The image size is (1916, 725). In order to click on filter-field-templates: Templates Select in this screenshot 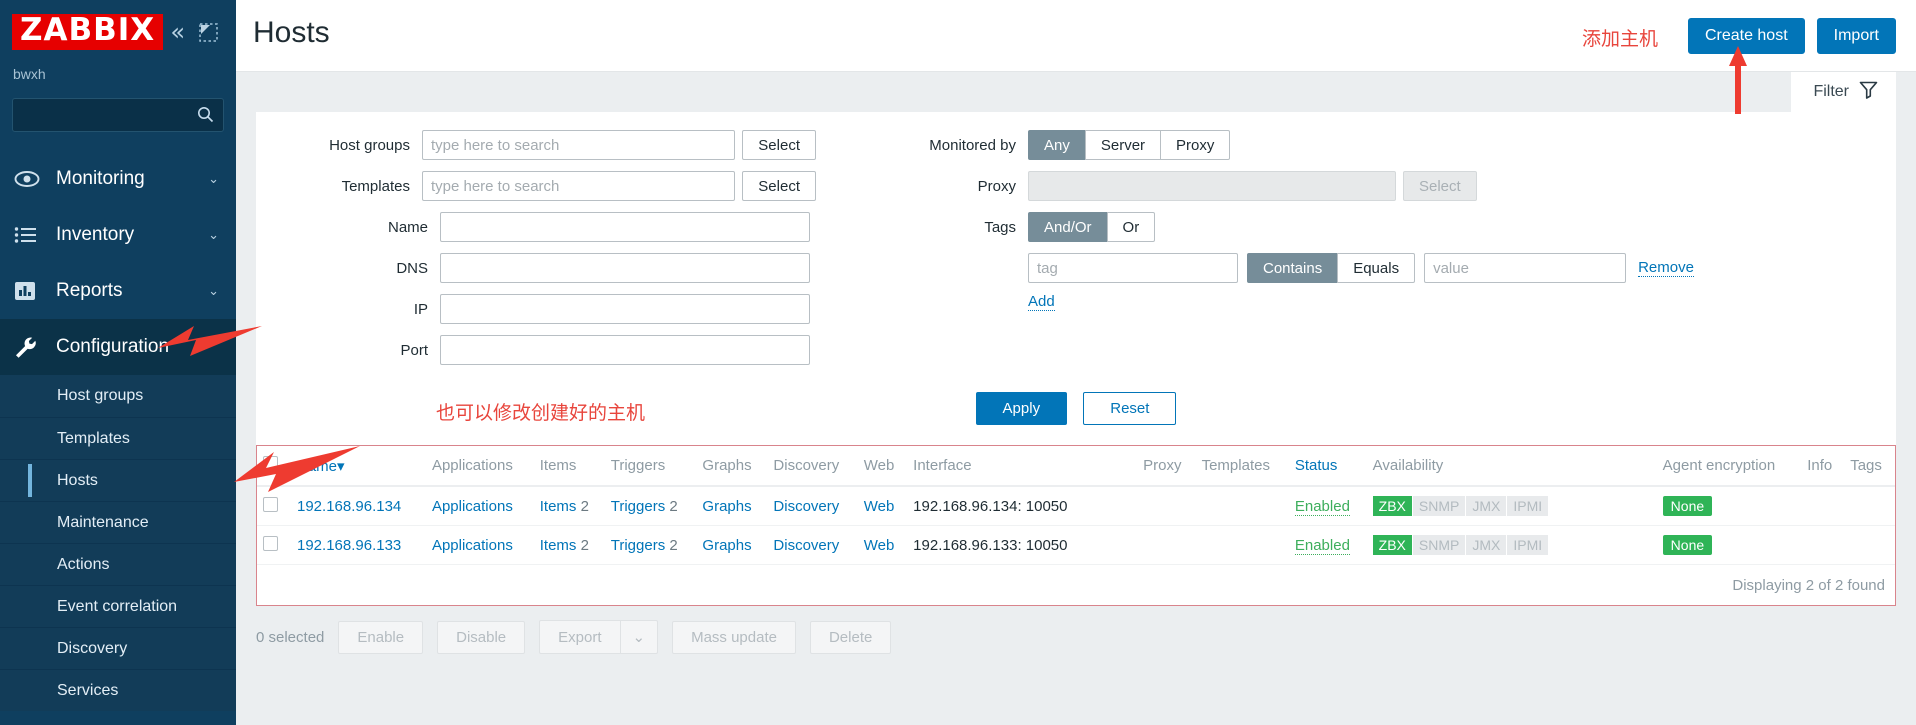, I will do `click(566, 186)`.